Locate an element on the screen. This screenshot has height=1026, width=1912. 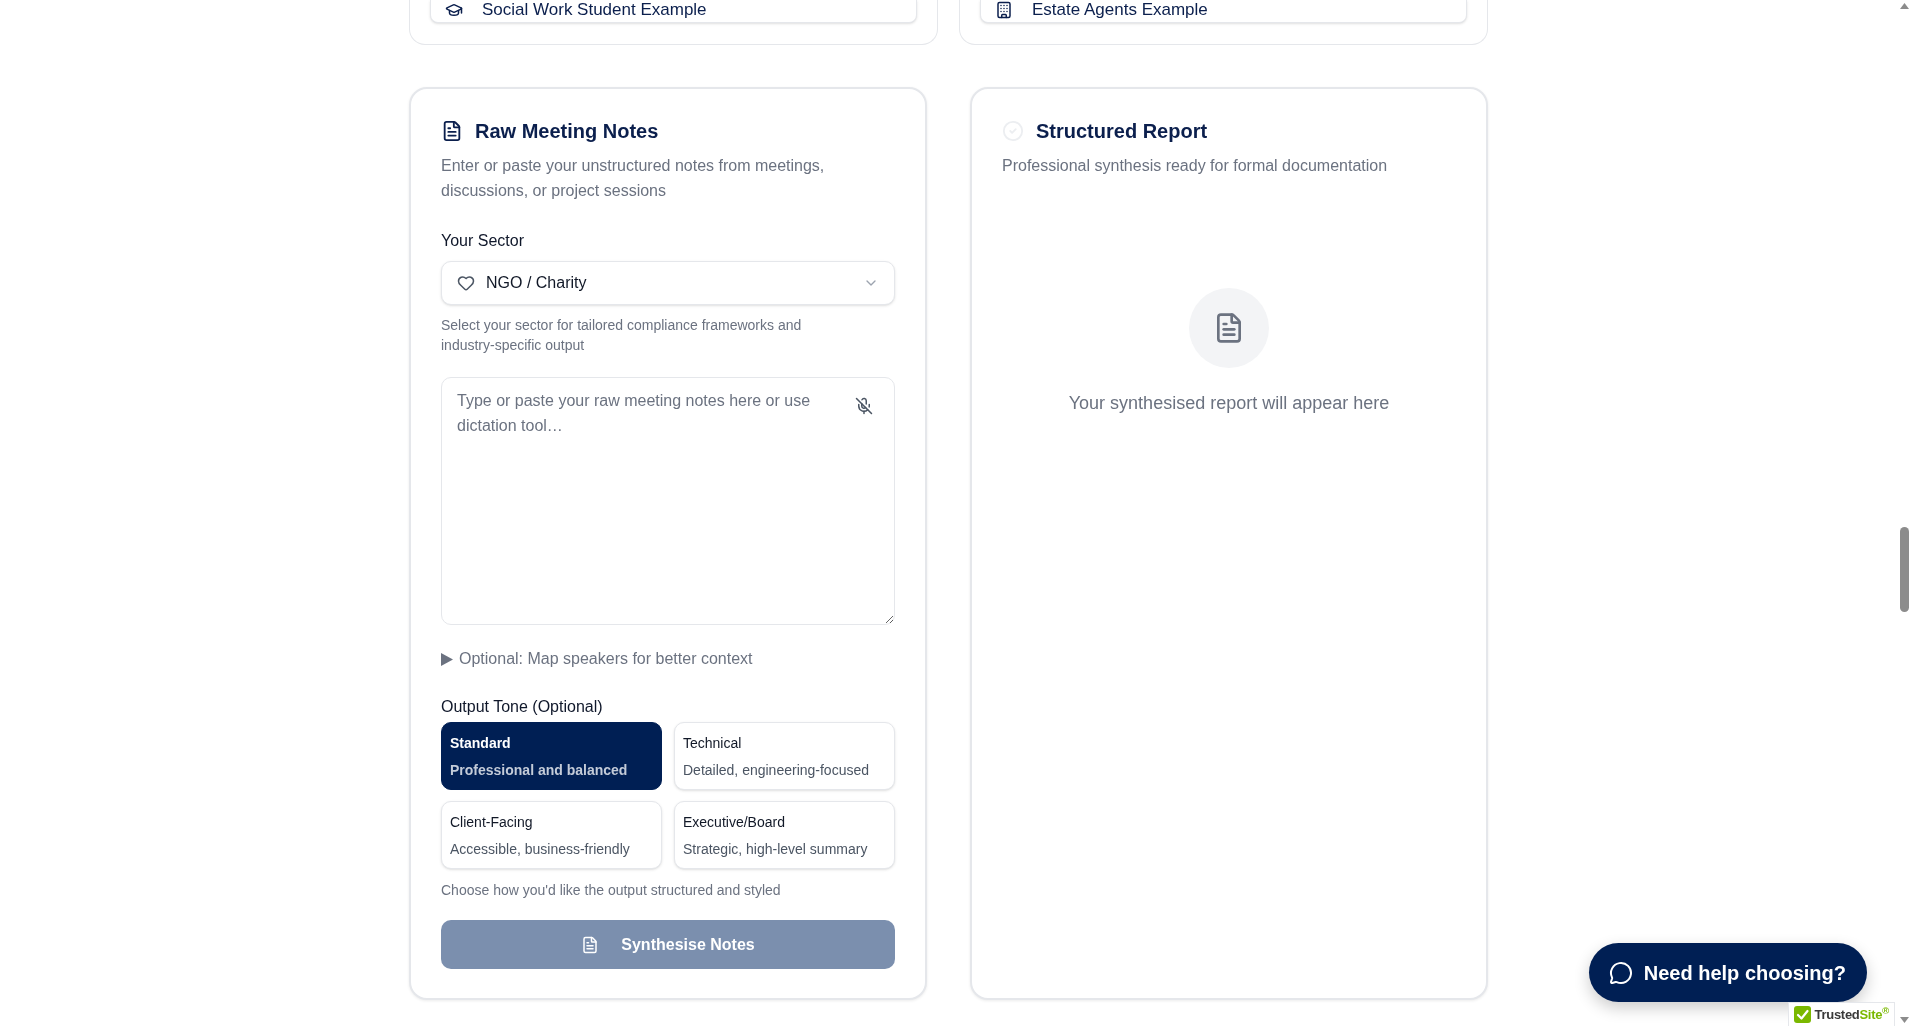
field-label: Your Sector is located at coordinates (483, 241).